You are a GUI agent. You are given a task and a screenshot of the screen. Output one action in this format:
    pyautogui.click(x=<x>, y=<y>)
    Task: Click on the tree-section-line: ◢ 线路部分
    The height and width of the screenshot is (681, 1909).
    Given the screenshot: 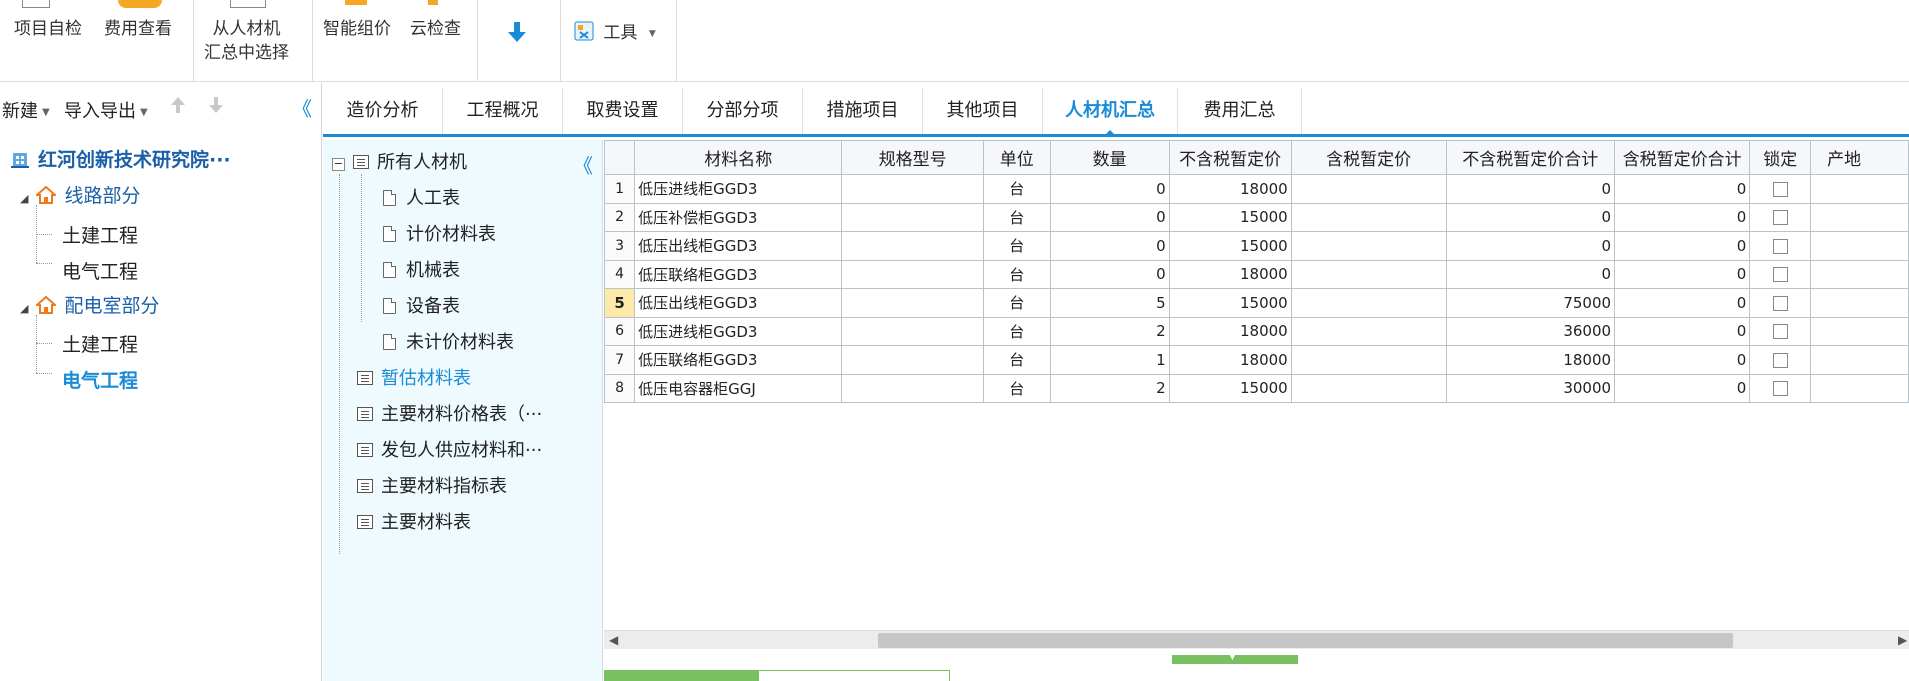 What is the action you would take?
    pyautogui.click(x=80, y=194)
    